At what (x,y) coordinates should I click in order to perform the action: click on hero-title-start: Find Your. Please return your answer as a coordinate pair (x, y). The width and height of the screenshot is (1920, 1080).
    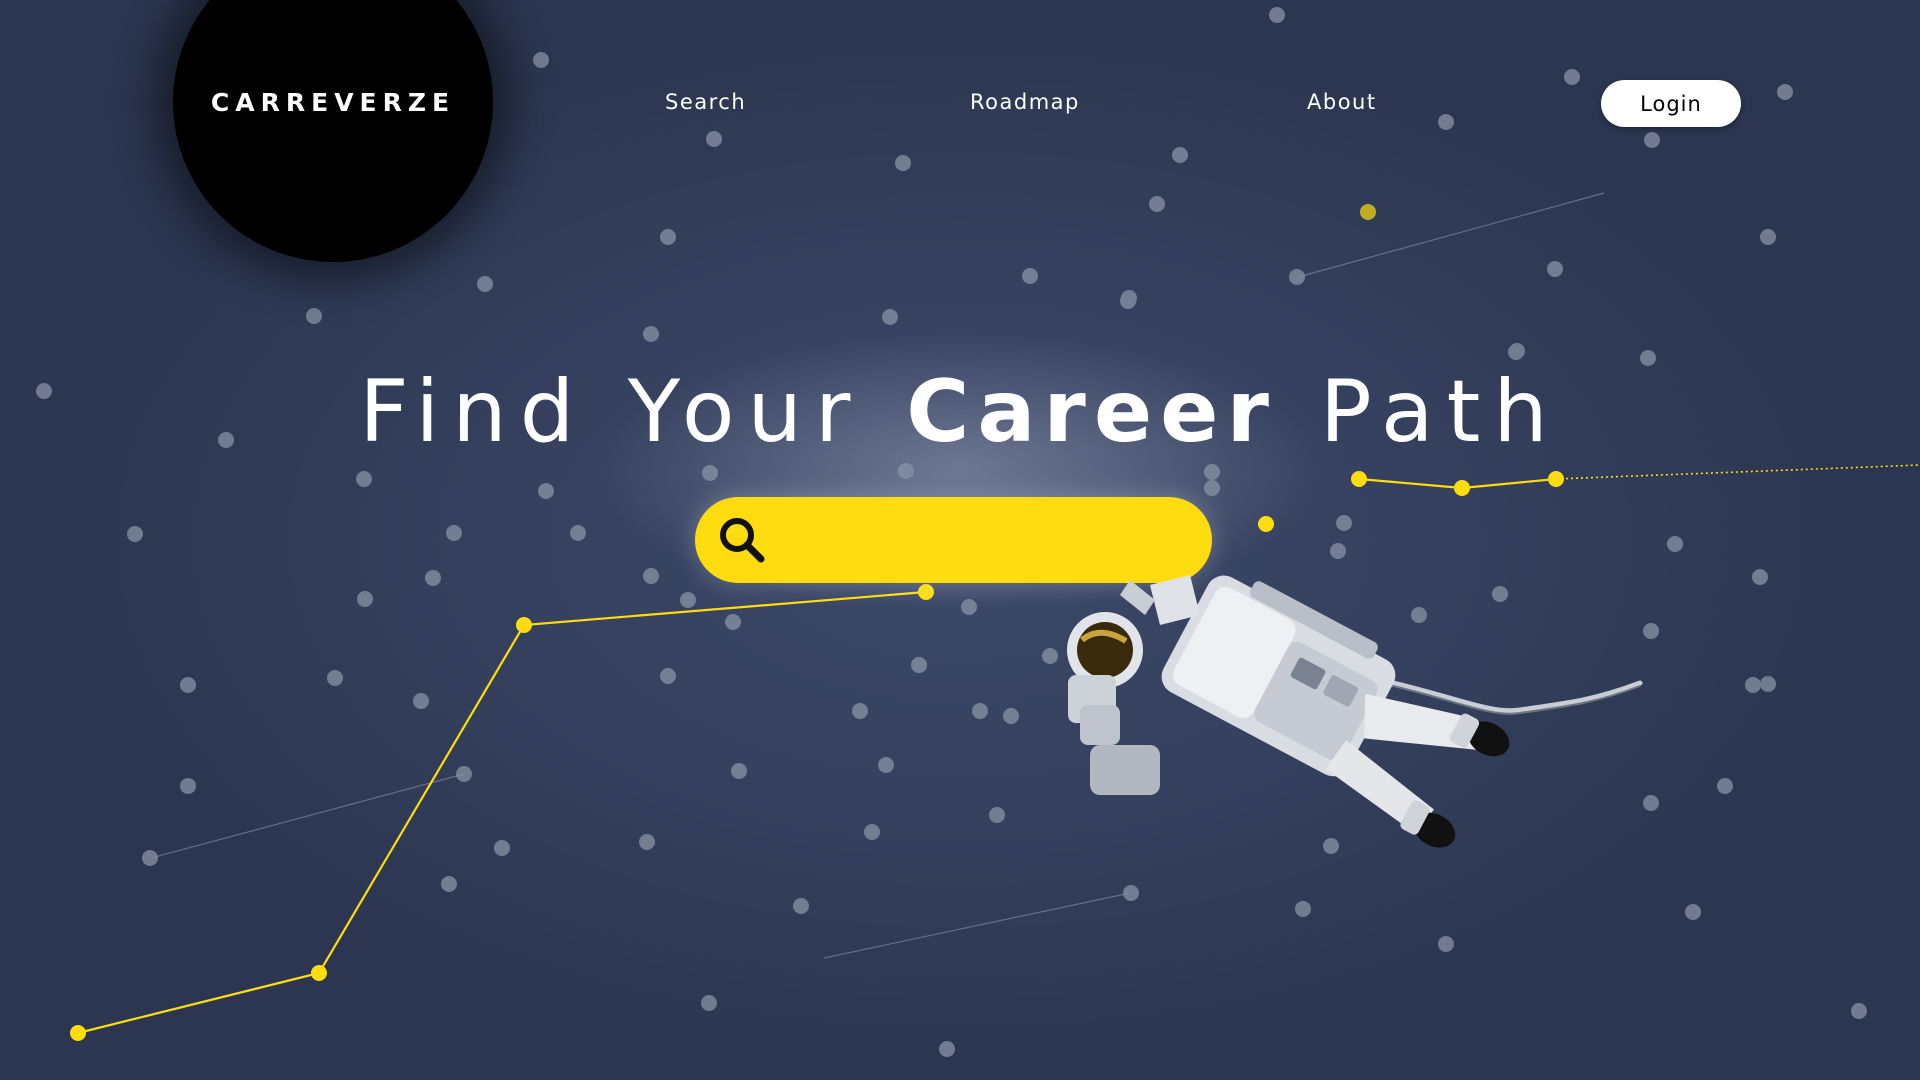
    Looking at the image, I should click on (611, 412).